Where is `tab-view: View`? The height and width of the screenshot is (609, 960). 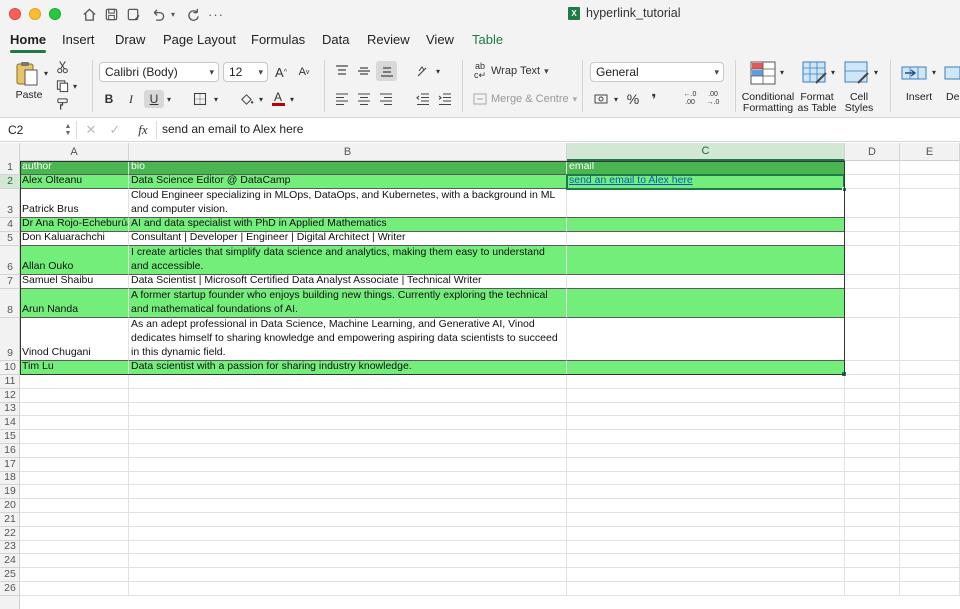 tab-view: View is located at coordinates (440, 39).